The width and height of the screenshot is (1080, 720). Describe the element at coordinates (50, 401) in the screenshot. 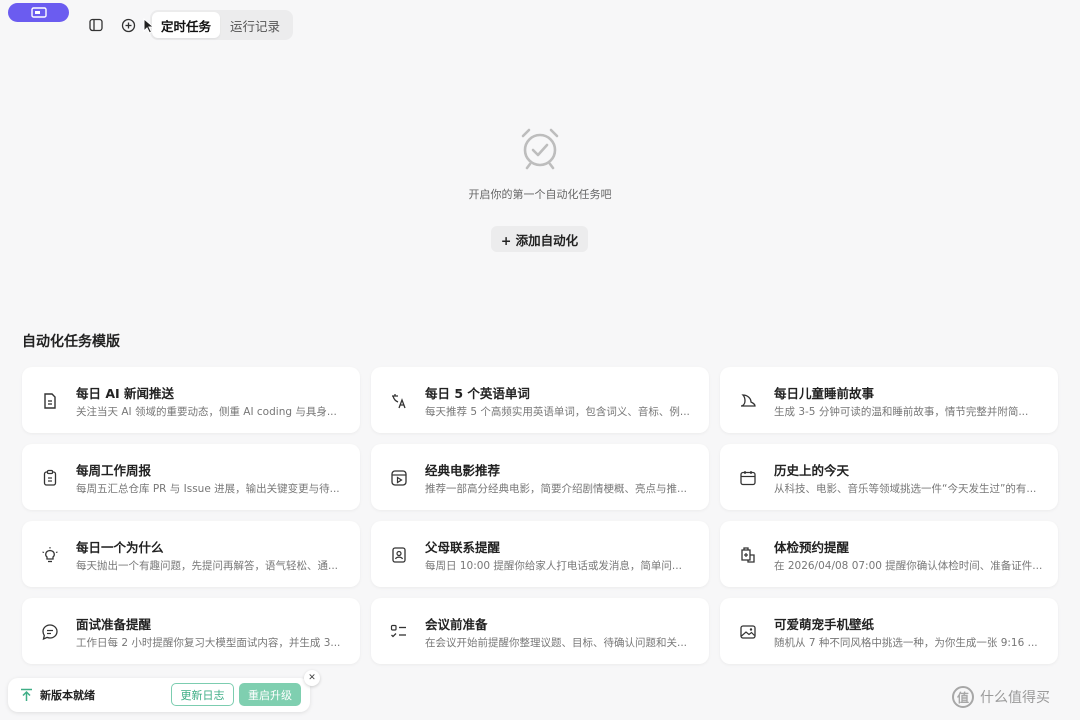

I see `news-icon` at that location.